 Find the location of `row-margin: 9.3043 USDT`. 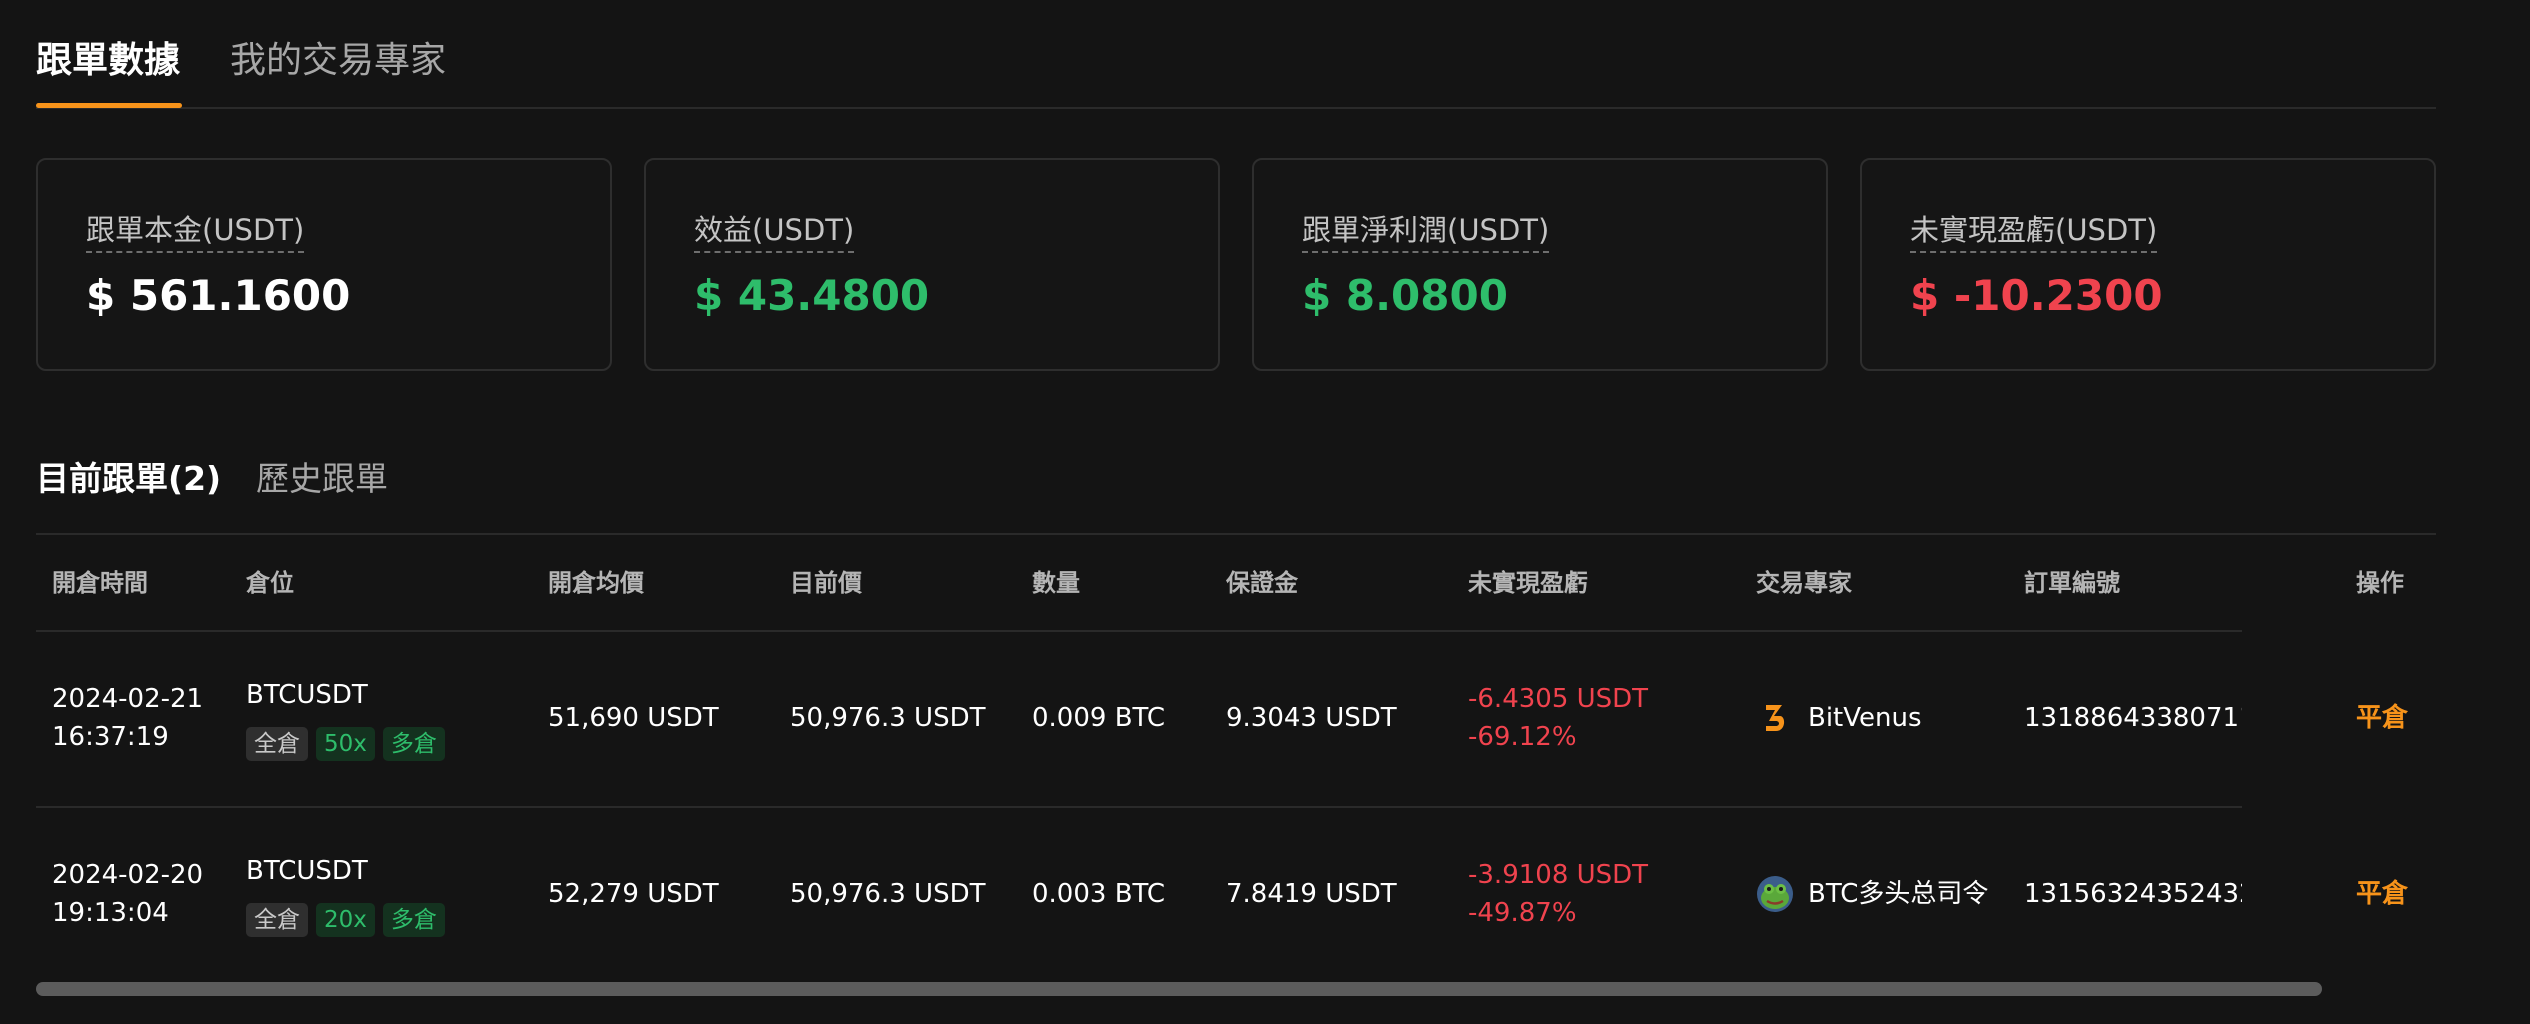

row-margin: 9.3043 USDT is located at coordinates (1311, 718).